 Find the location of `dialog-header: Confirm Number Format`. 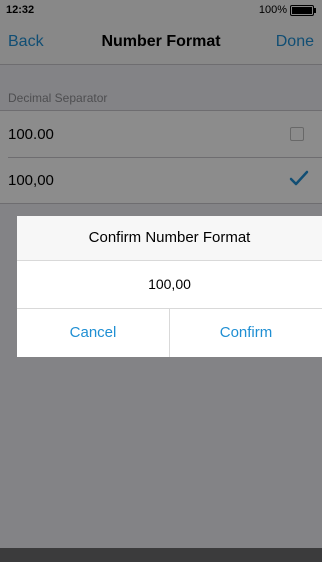

dialog-header: Confirm Number Format is located at coordinates (169, 238).